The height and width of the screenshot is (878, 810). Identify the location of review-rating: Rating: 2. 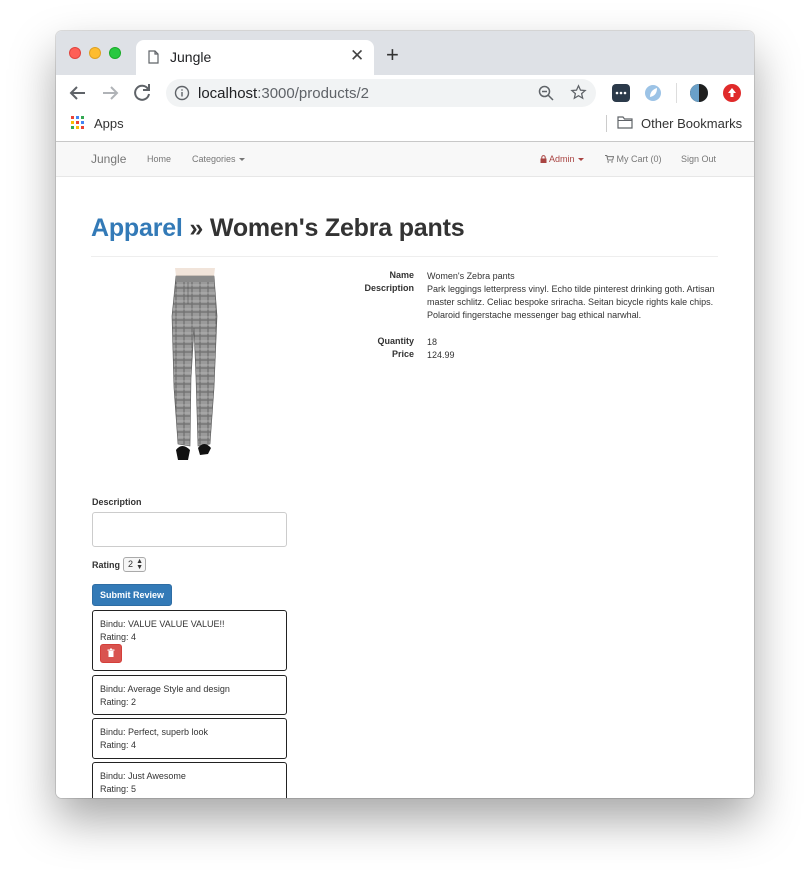
(118, 702).